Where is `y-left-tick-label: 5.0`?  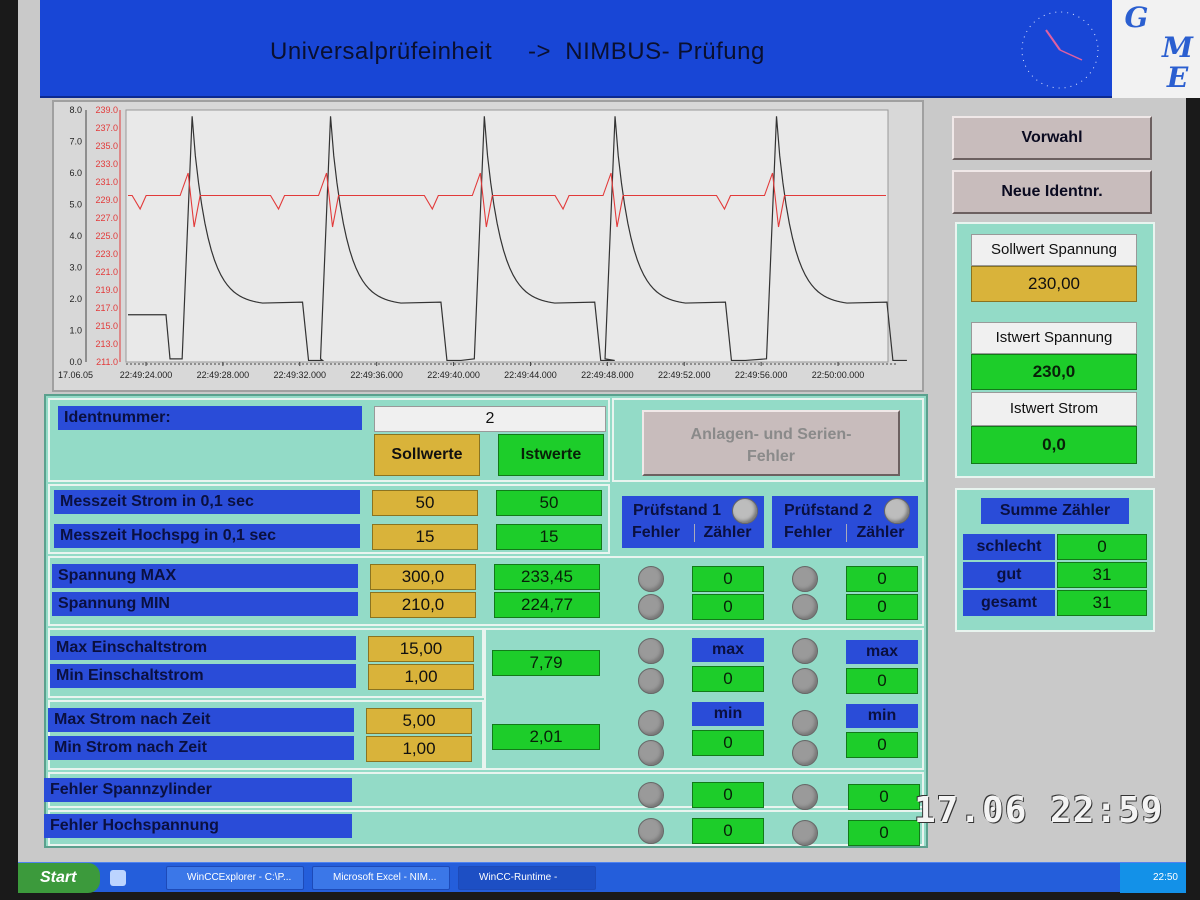
y-left-tick-label: 5.0 is located at coordinates (75, 205).